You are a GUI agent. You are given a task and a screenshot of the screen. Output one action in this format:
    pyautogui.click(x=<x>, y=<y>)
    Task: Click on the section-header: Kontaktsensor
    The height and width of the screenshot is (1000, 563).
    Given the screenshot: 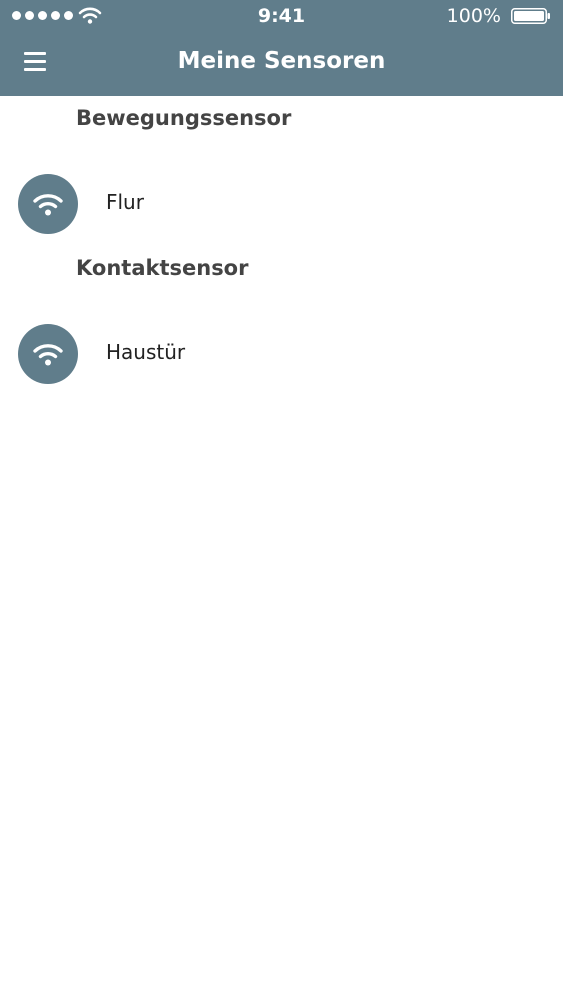 What is the action you would take?
    pyautogui.click(x=162, y=268)
    